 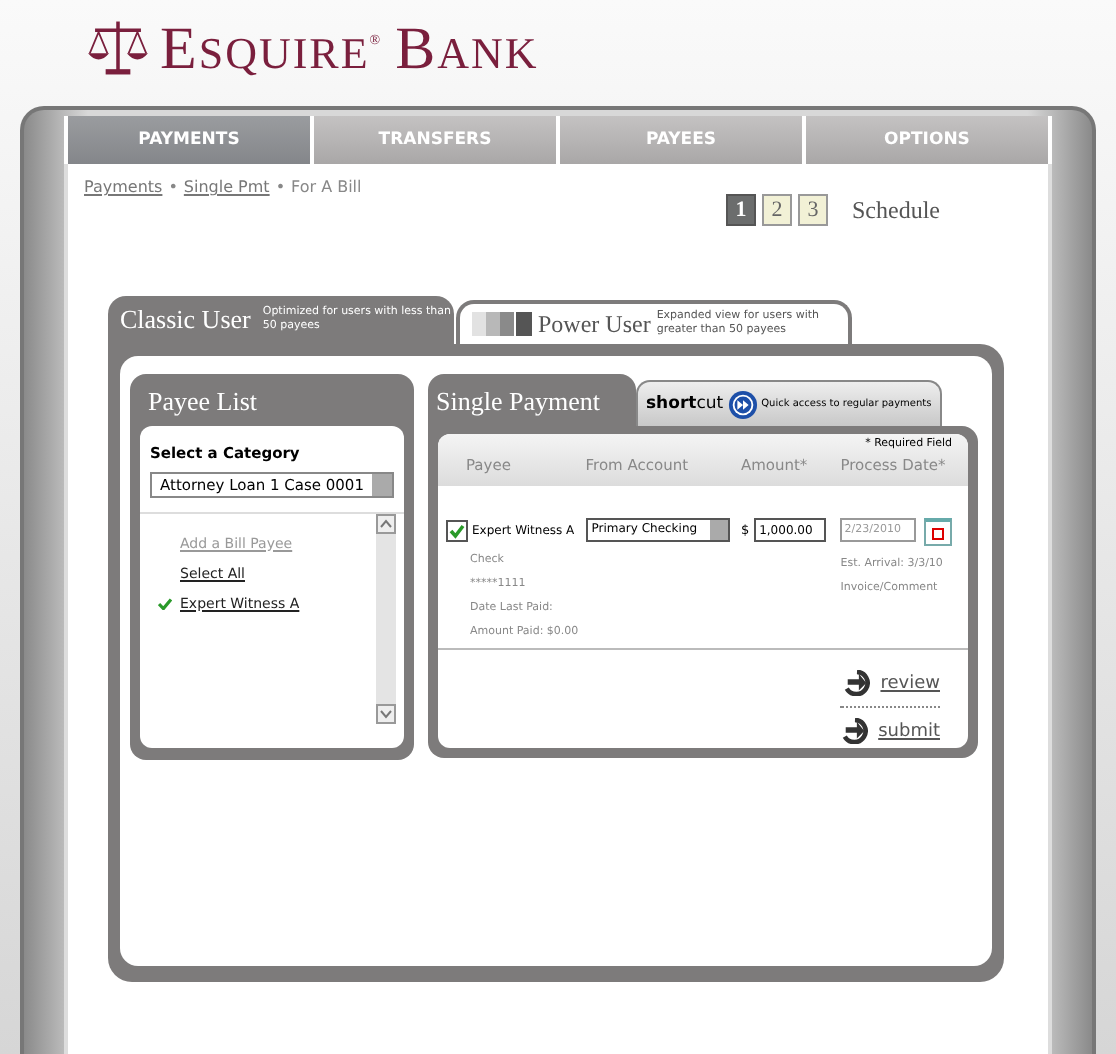 I want to click on scrollbar, so click(x=386, y=619).